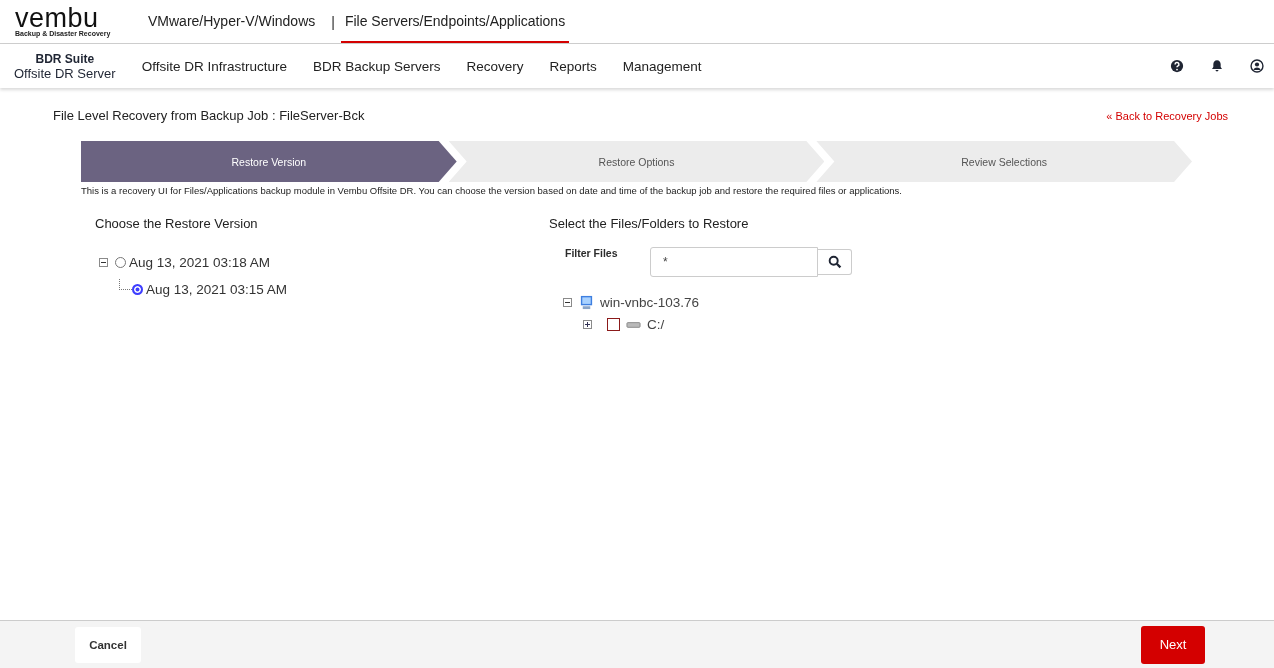 The width and height of the screenshot is (1274, 668). Describe the element at coordinates (209, 115) in the screenshot. I see `page-title: File Level Recovery from Backup Job : FileServer-Bck` at that location.